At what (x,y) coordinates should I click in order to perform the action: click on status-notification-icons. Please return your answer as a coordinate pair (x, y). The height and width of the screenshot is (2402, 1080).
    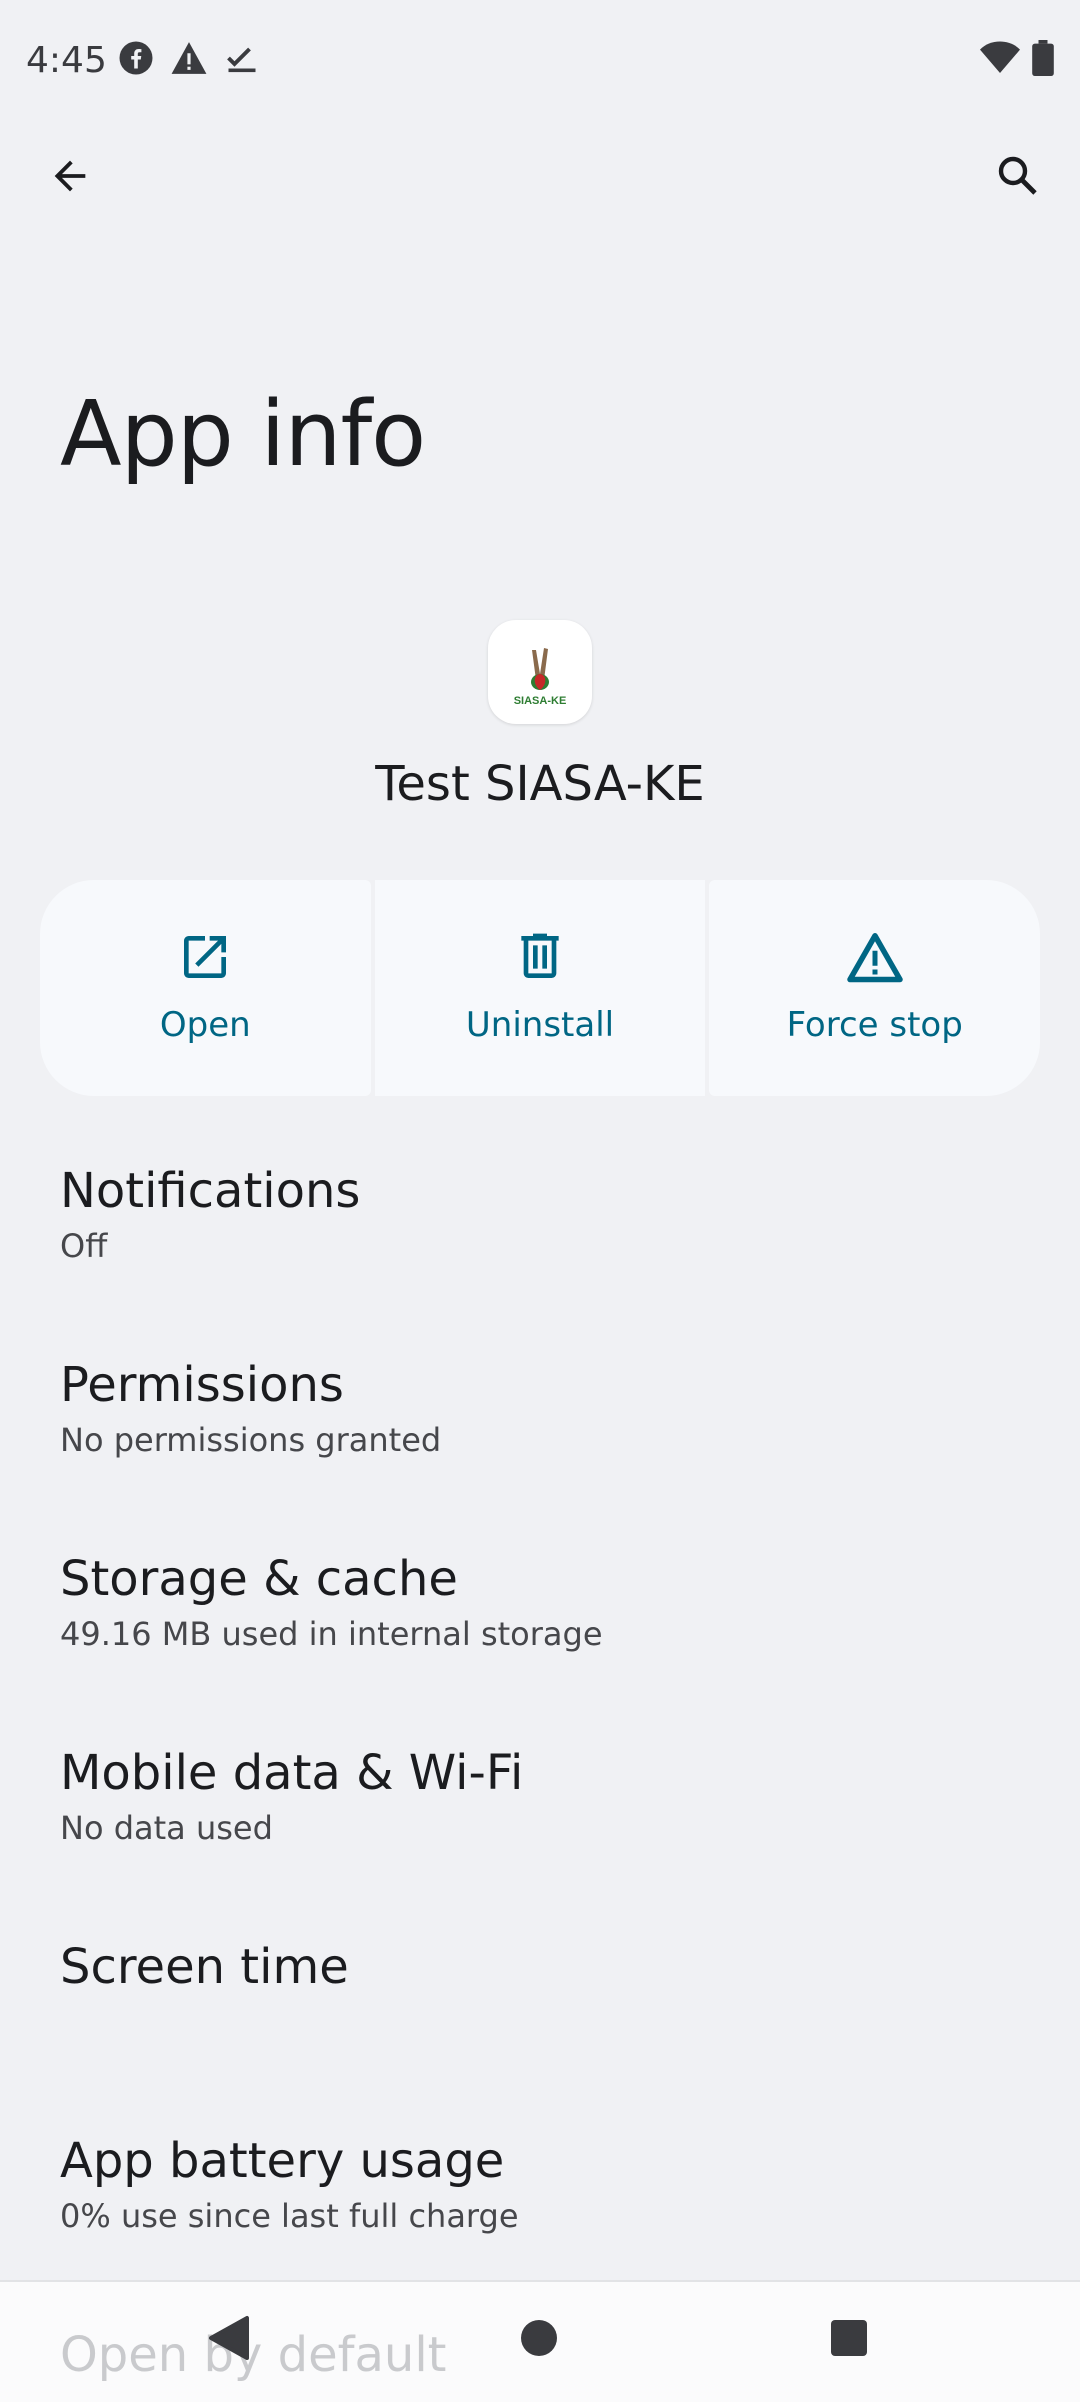
    Looking at the image, I should click on (189, 58).